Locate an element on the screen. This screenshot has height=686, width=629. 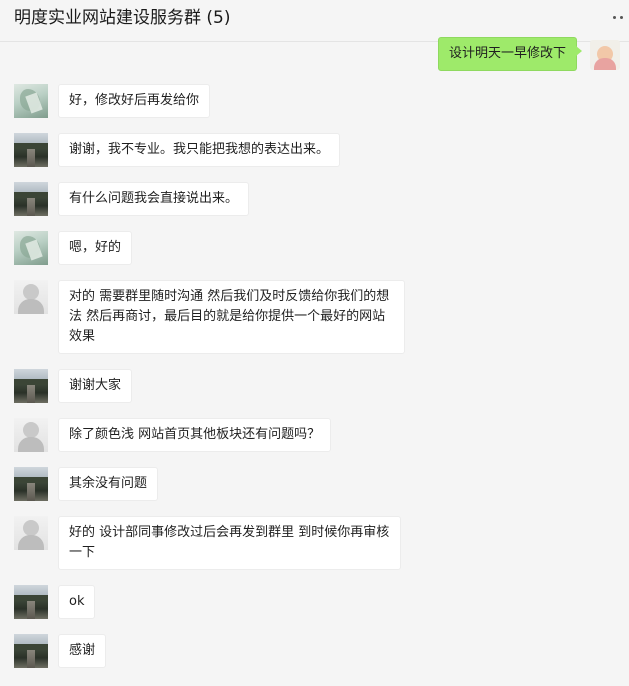
chat-header: 明度实业网站建设服务群 (5) is located at coordinates (314, 21).